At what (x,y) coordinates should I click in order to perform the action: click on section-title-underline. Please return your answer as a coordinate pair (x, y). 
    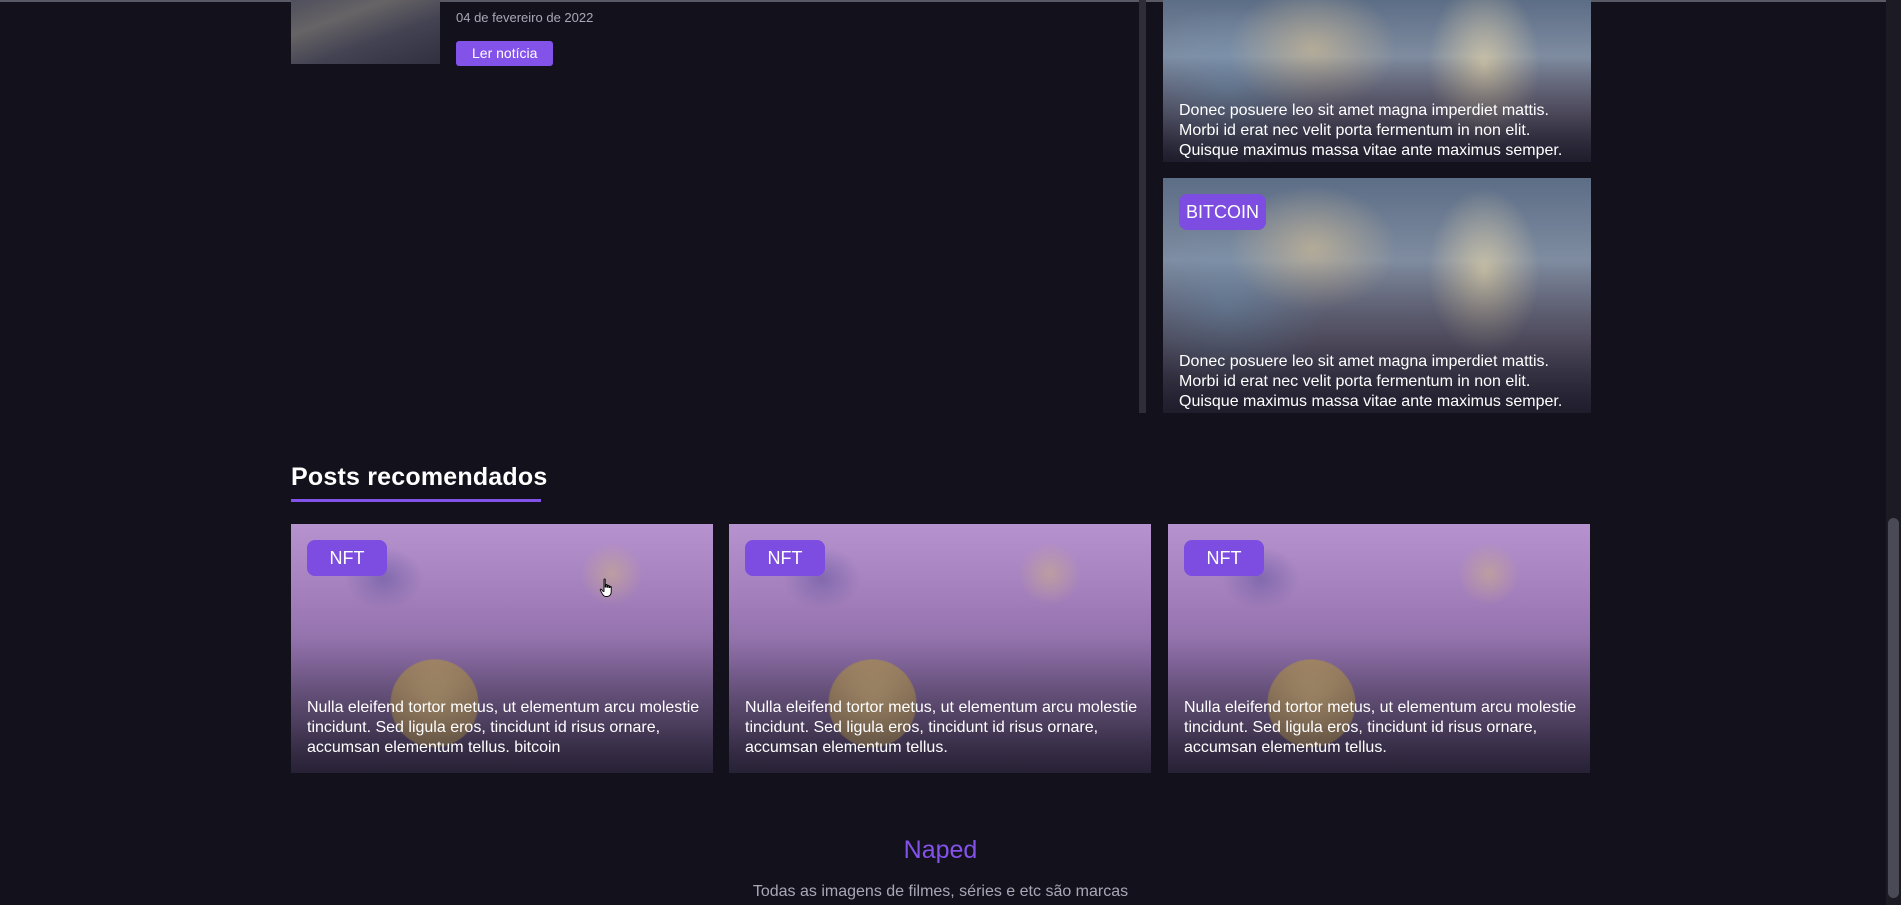
    Looking at the image, I should click on (416, 500).